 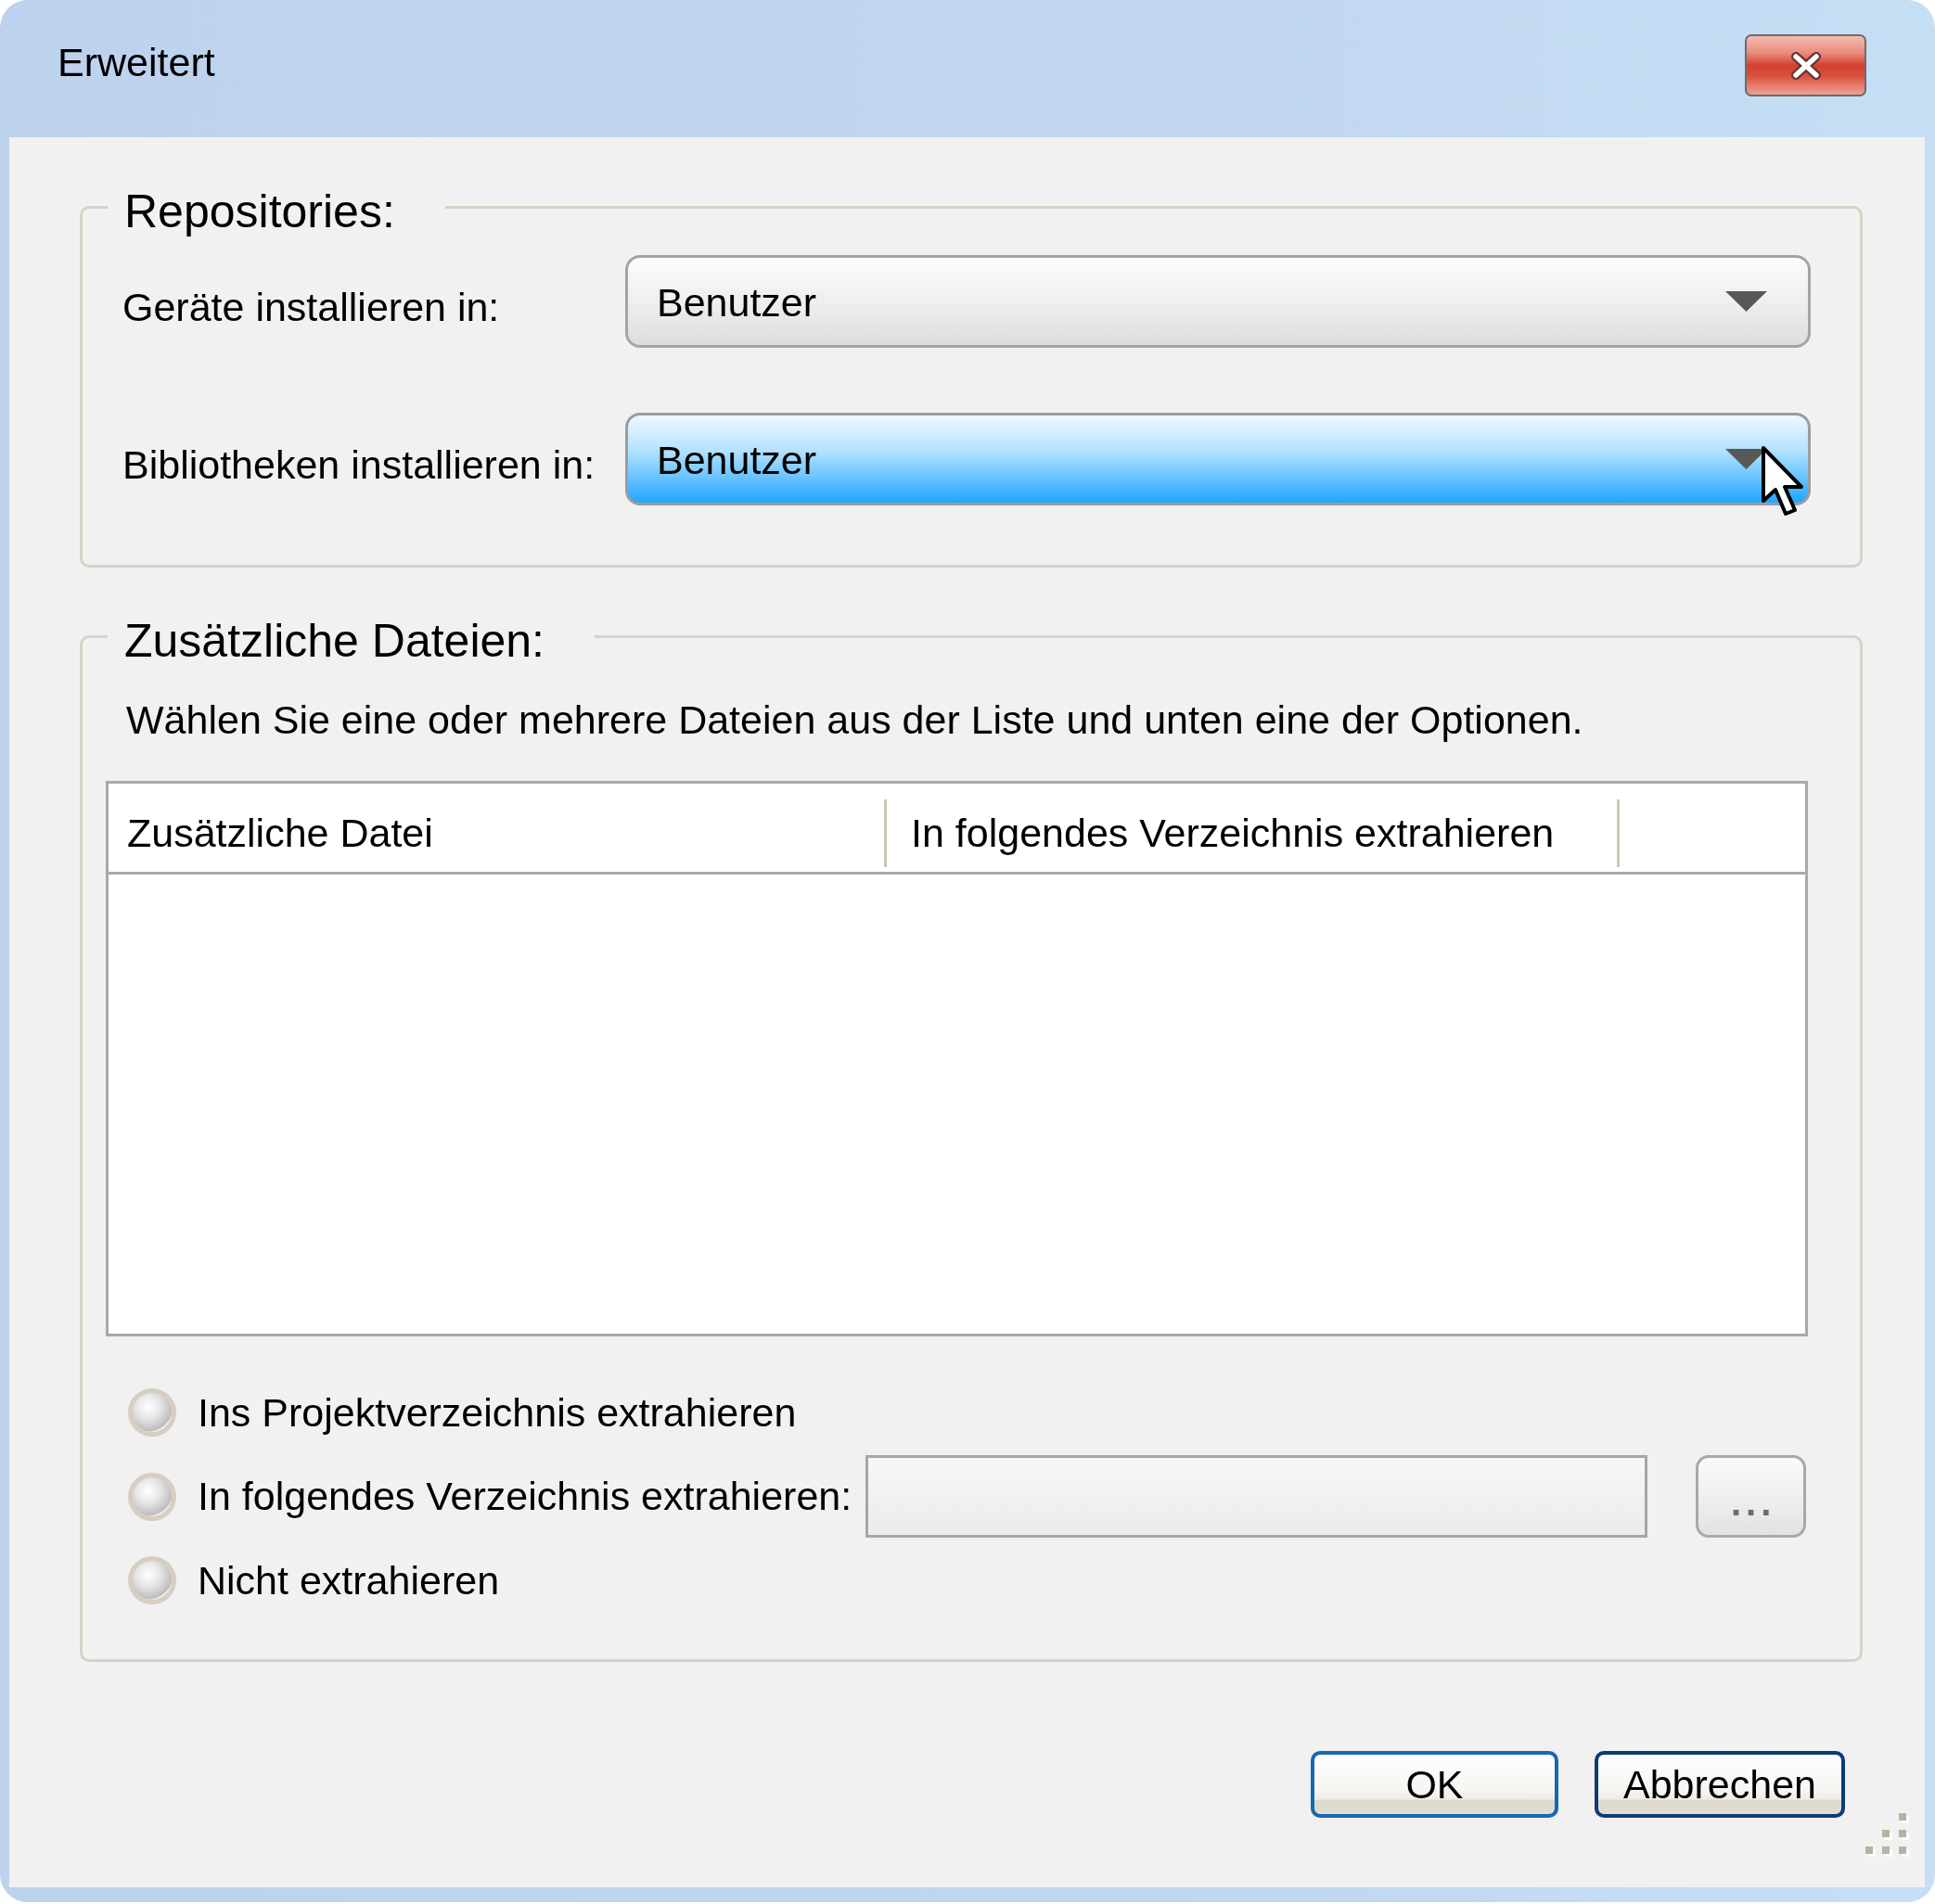 What do you see at coordinates (1746, 301) in the screenshot?
I see `caret-icon` at bounding box center [1746, 301].